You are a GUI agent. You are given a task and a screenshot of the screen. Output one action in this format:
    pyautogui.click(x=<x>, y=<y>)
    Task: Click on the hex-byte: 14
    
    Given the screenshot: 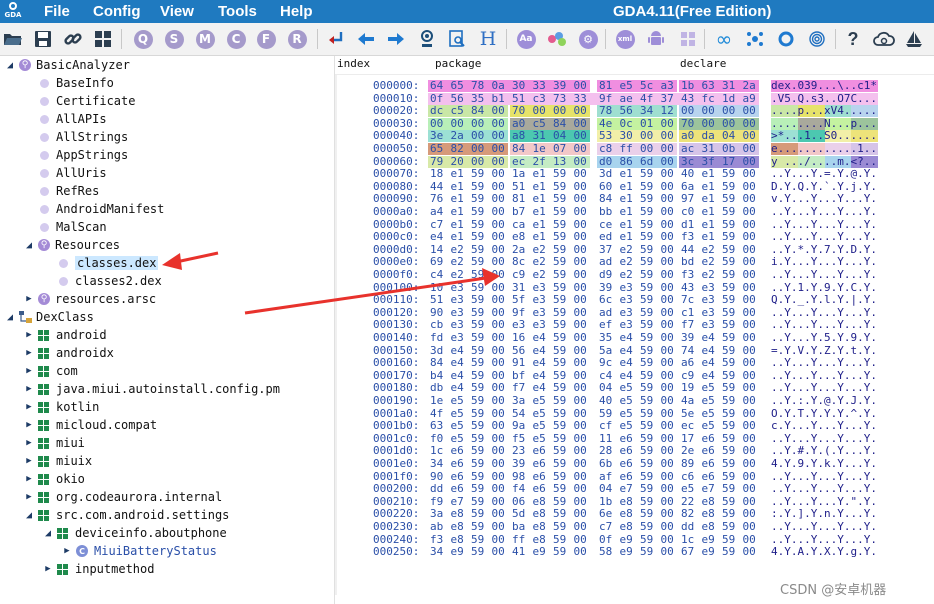 What is the action you would take?
    pyautogui.click(x=439, y=249)
    